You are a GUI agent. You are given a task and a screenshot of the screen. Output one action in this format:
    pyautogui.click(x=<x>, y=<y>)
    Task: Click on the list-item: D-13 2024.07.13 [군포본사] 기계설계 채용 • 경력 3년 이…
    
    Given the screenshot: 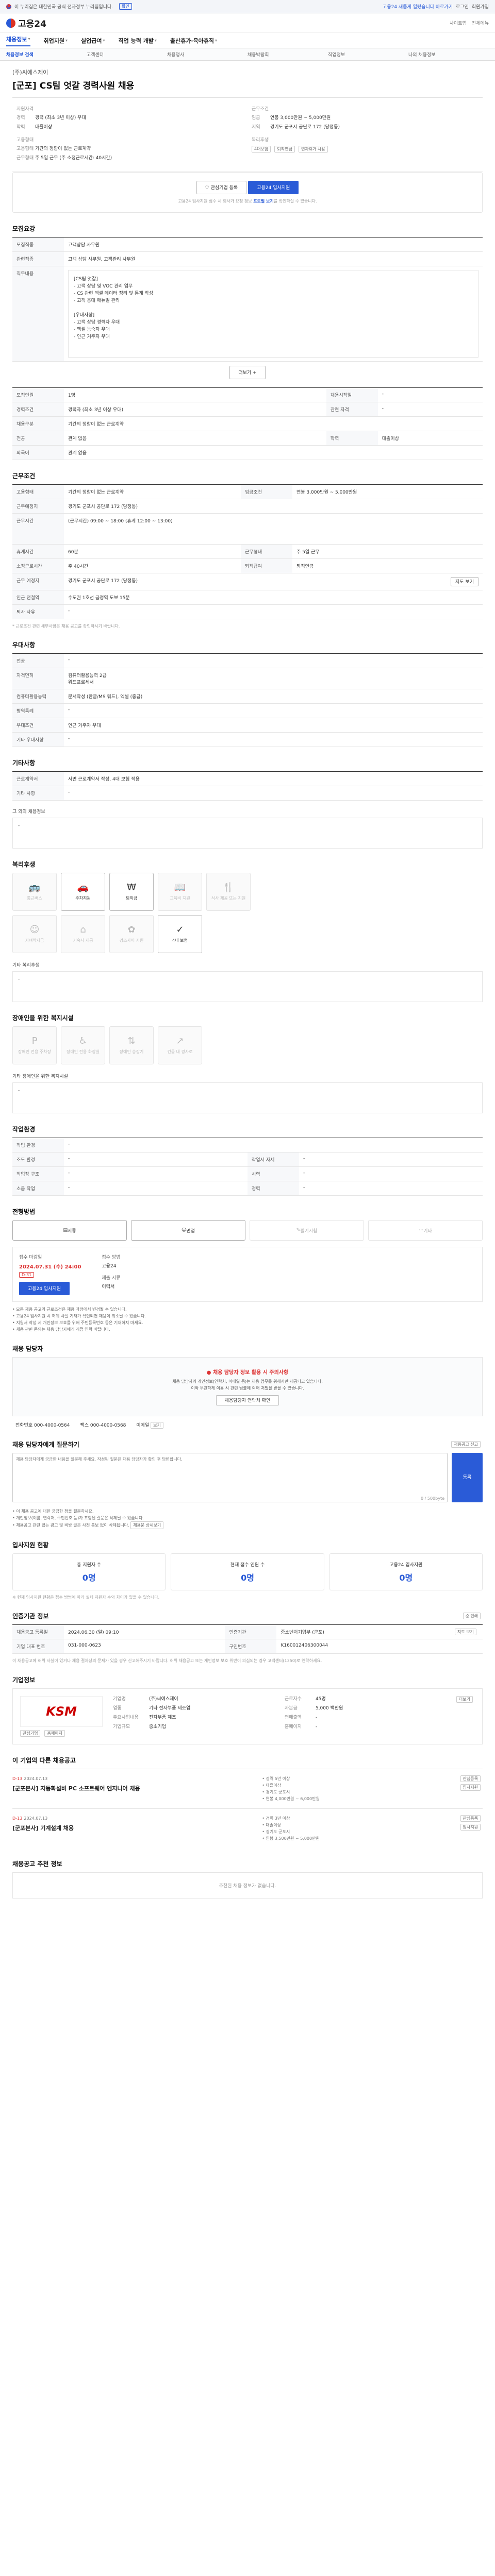 What is the action you would take?
    pyautogui.click(x=247, y=1828)
    